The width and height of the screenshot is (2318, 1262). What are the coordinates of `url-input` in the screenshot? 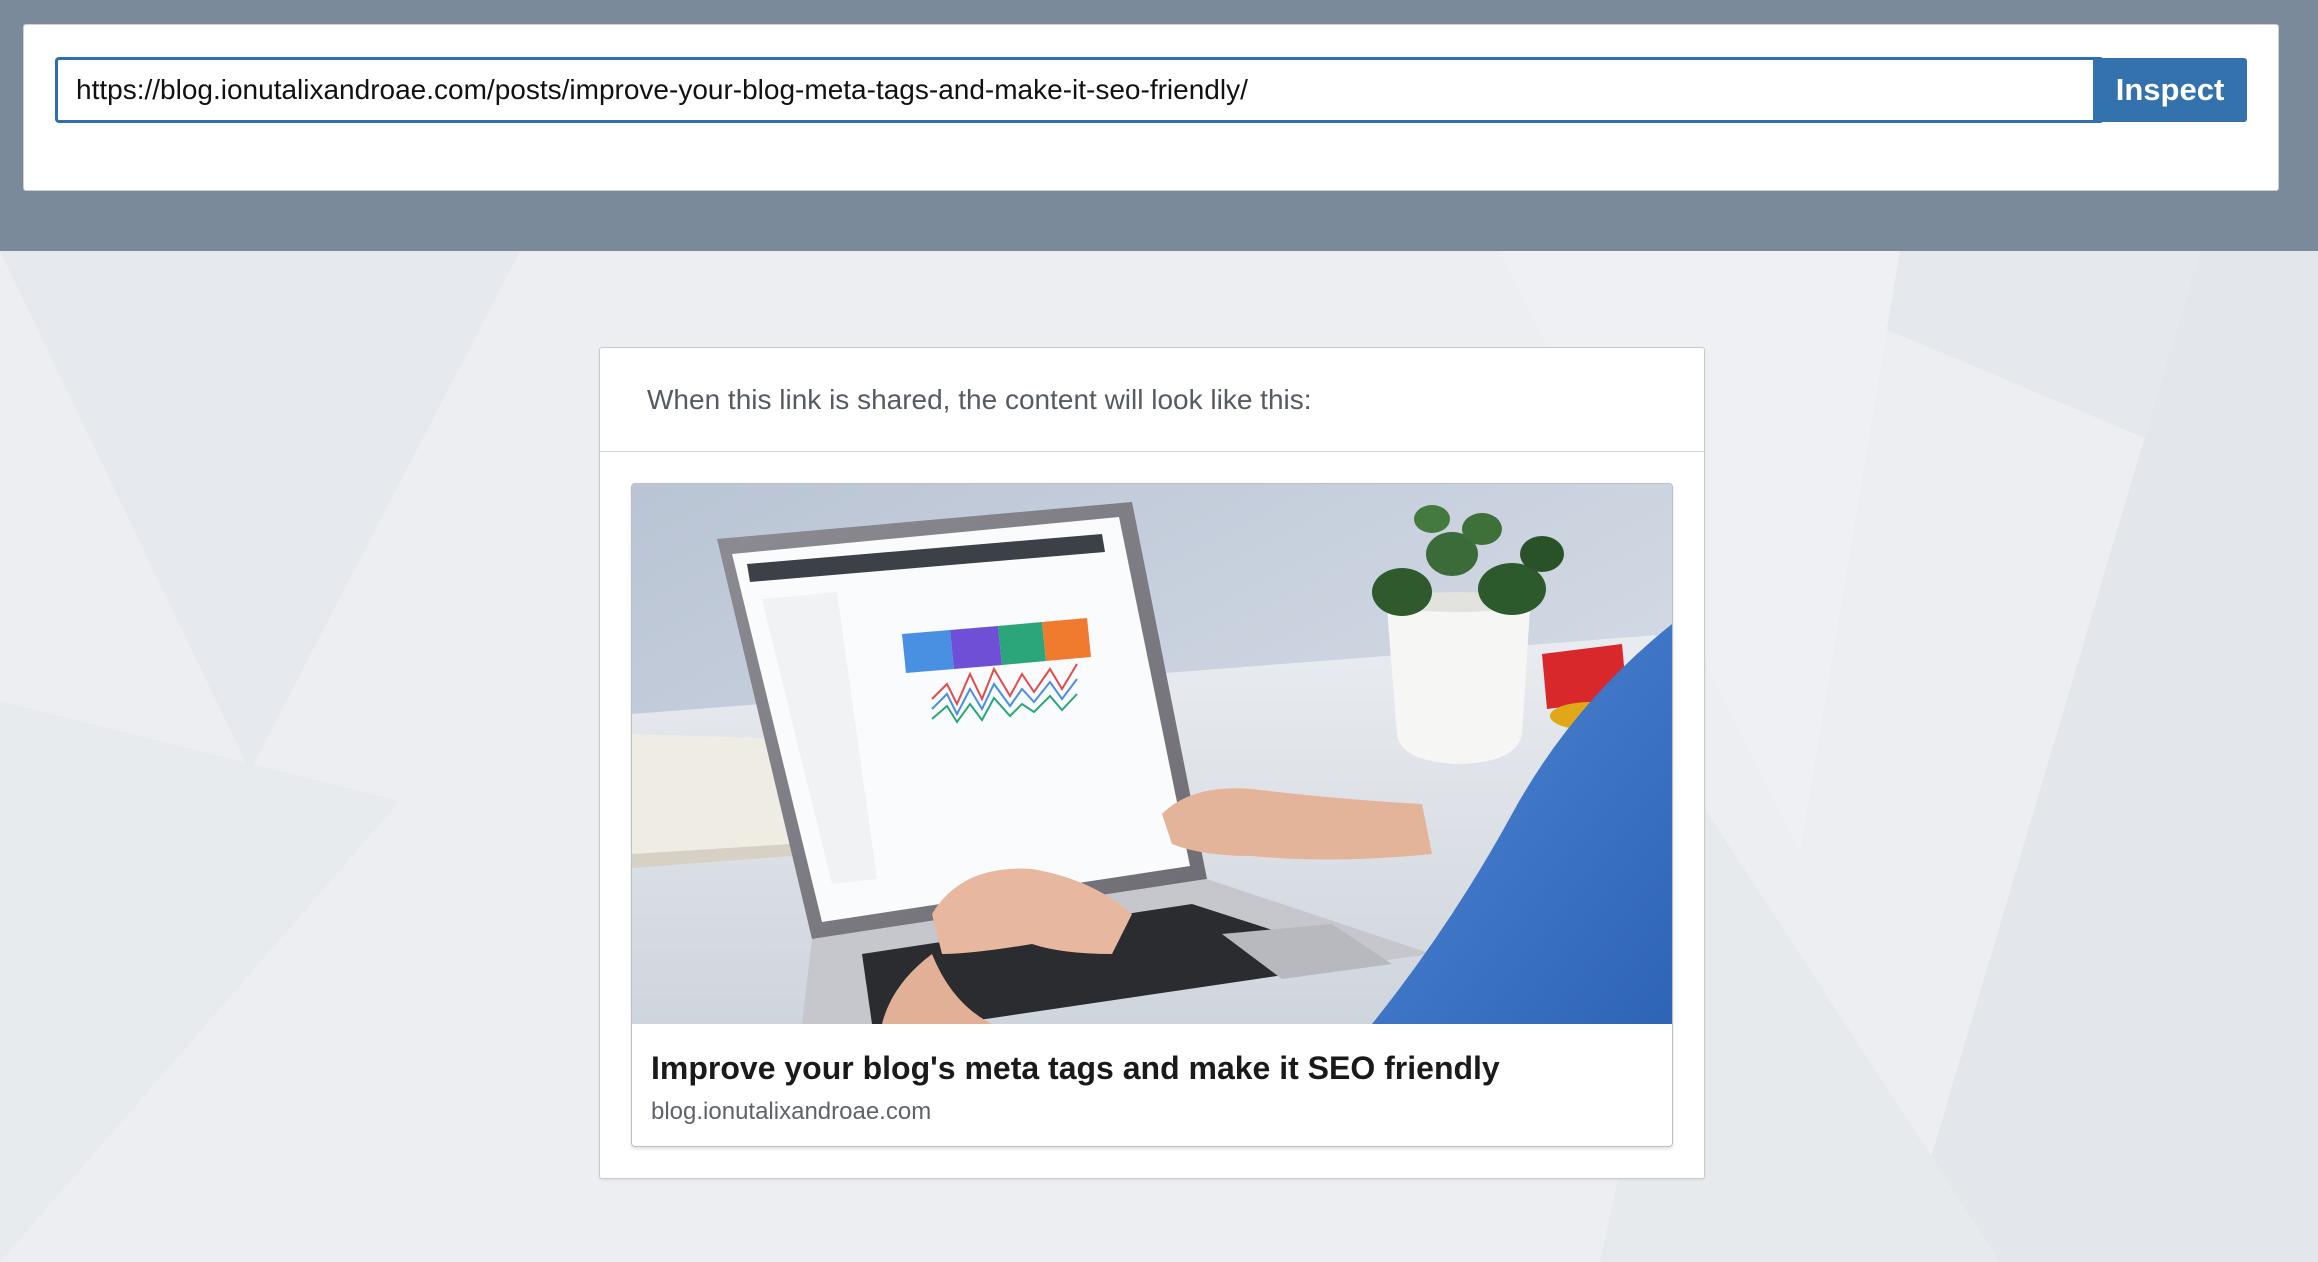 It's located at (1079, 90).